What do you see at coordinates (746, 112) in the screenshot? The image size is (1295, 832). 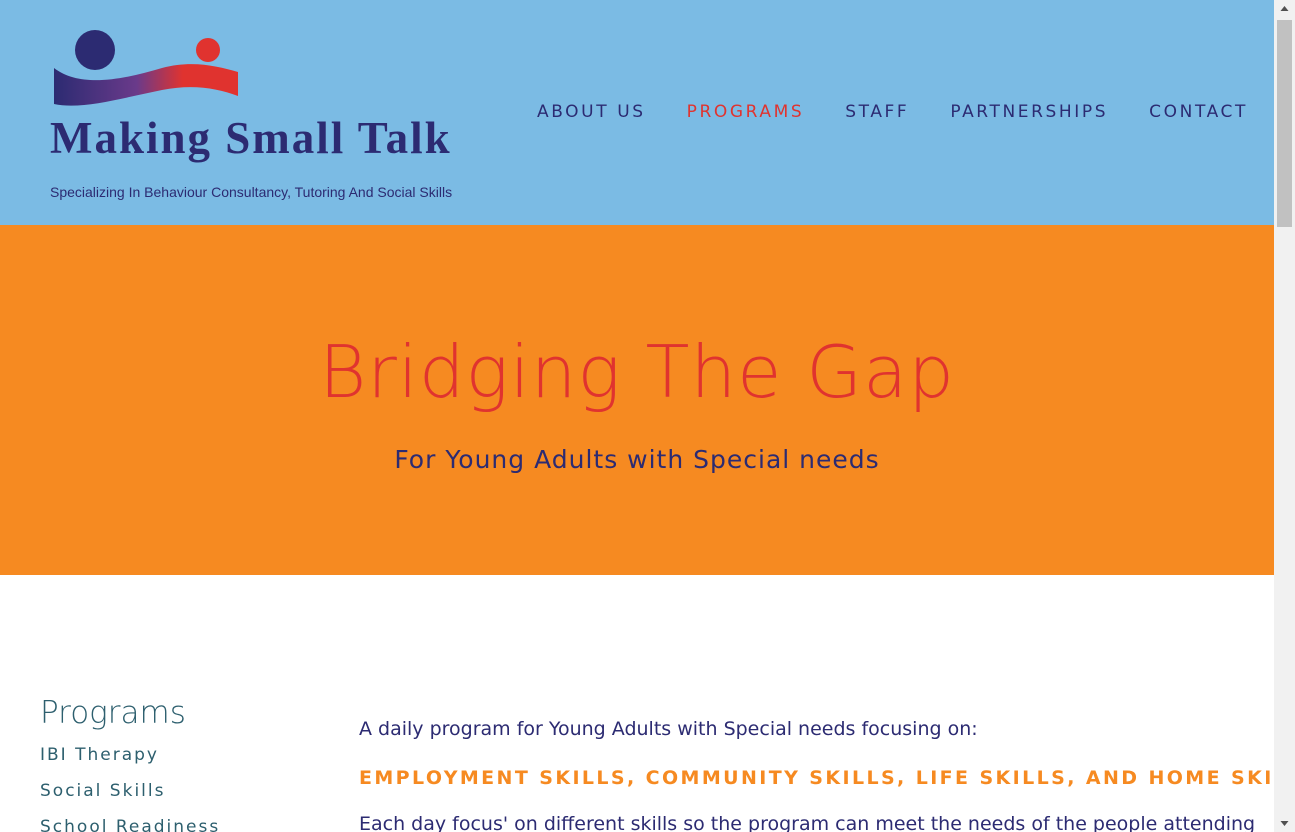 I see `nav-programs: PROGRAMS` at bounding box center [746, 112].